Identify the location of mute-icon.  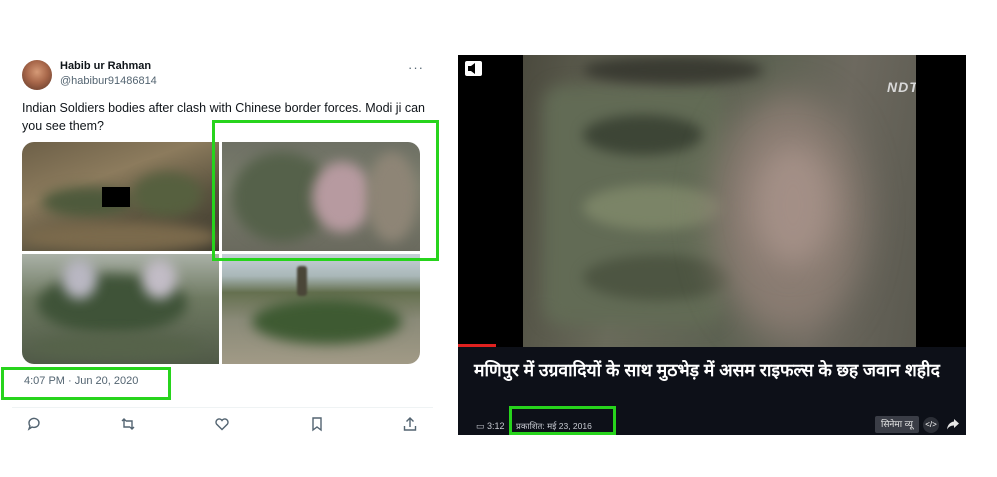
(473, 68).